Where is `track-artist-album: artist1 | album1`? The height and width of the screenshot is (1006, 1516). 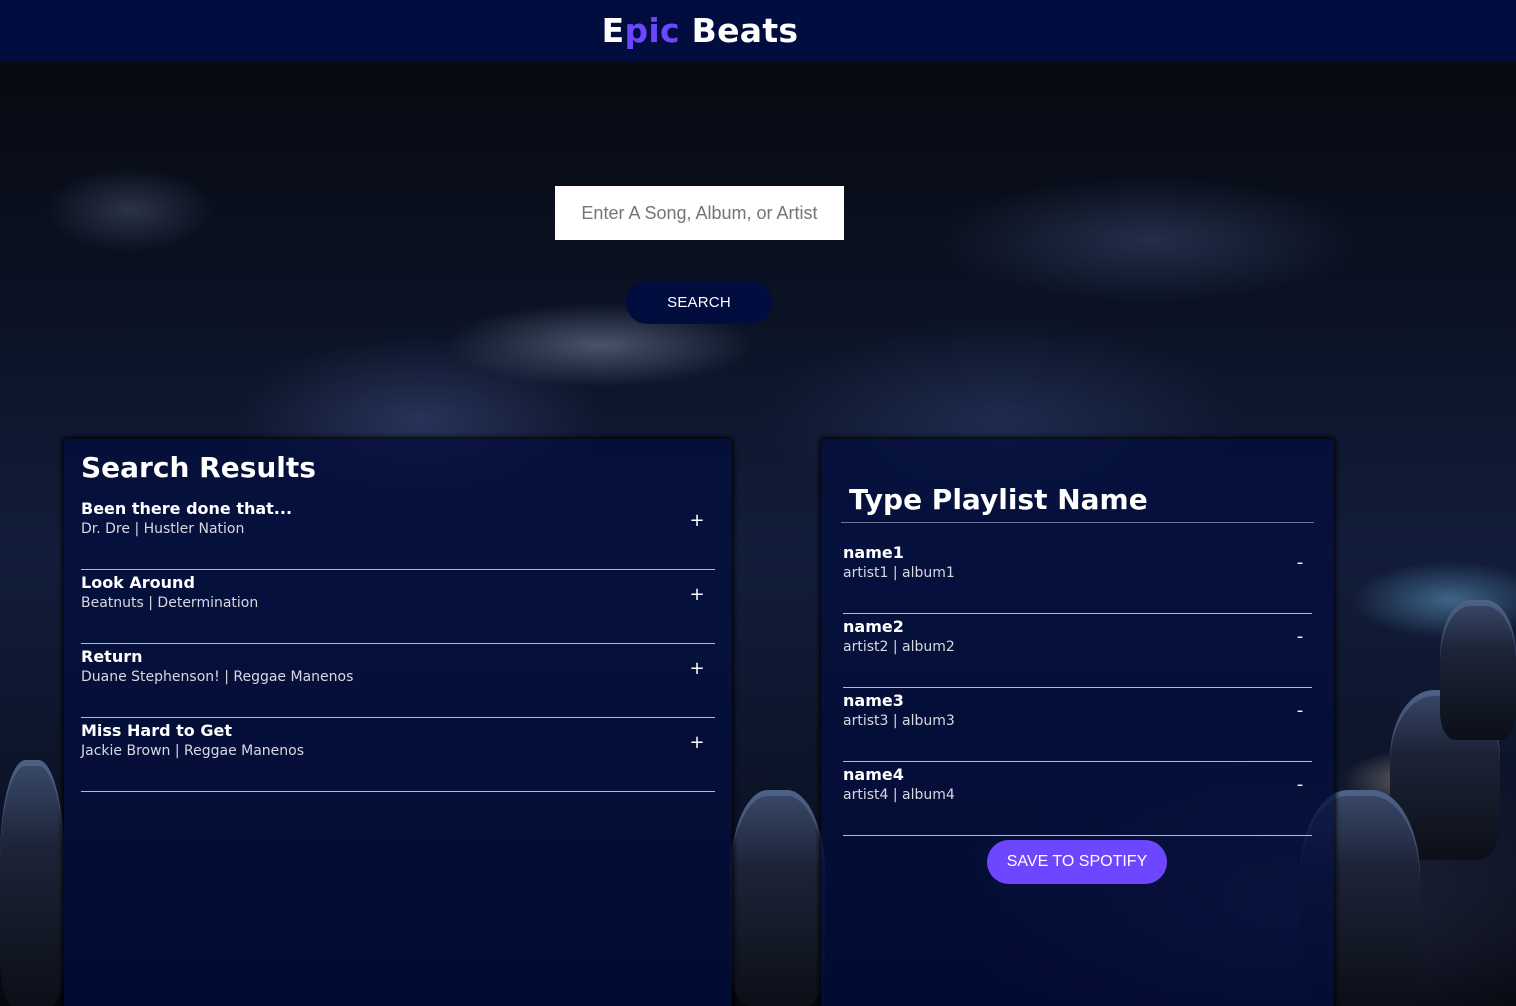
track-artist-album: artist1 | album1 is located at coordinates (899, 573).